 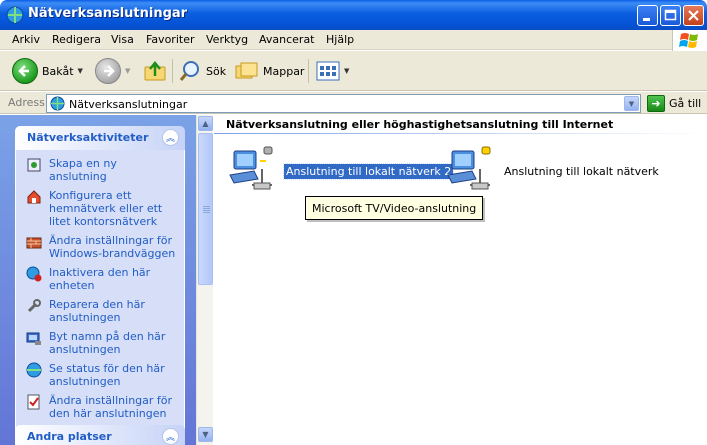 I want to click on back-button: Bakåt ▼, so click(x=47, y=71).